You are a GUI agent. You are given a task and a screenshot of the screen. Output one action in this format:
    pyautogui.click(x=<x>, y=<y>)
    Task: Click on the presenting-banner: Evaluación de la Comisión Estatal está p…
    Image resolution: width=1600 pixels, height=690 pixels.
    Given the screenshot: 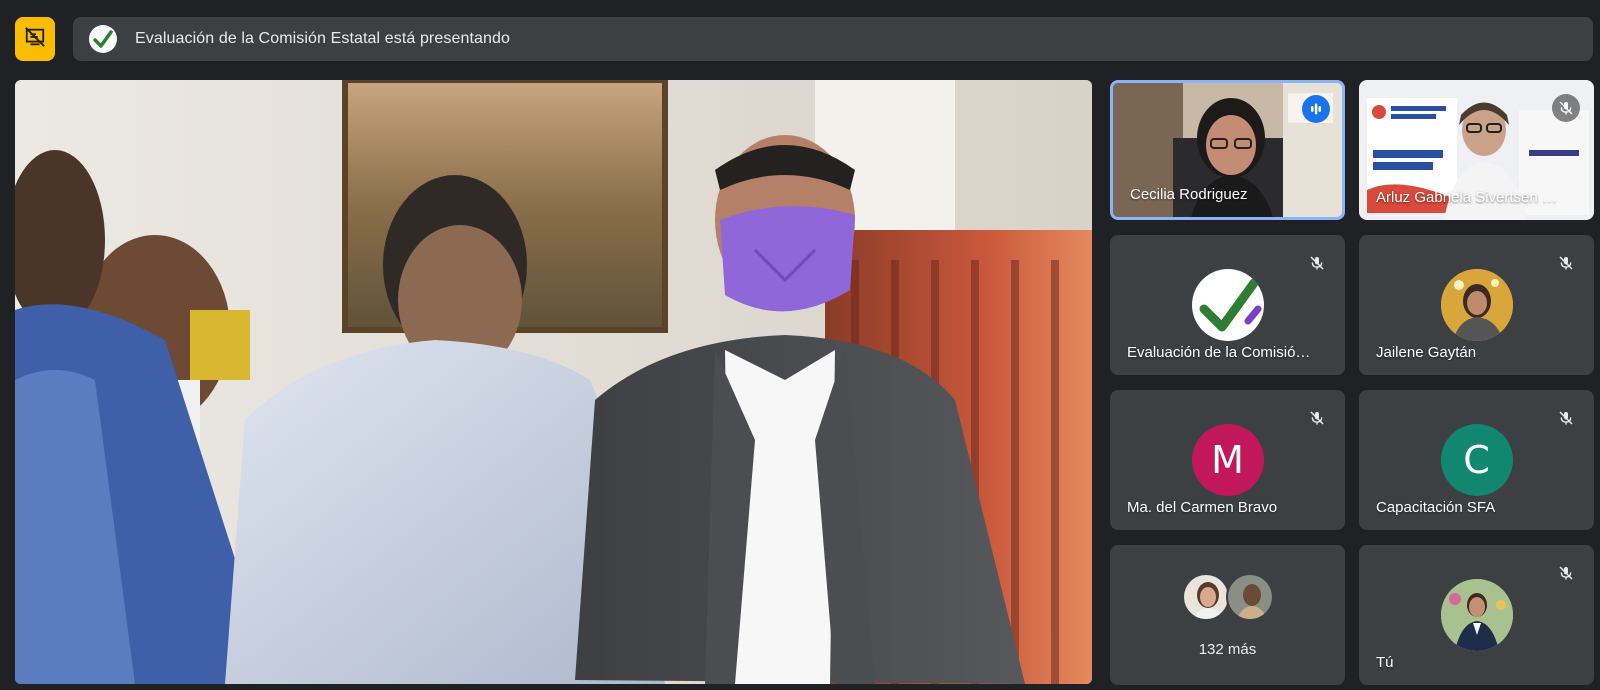 What is the action you would take?
    pyautogui.click(x=833, y=39)
    